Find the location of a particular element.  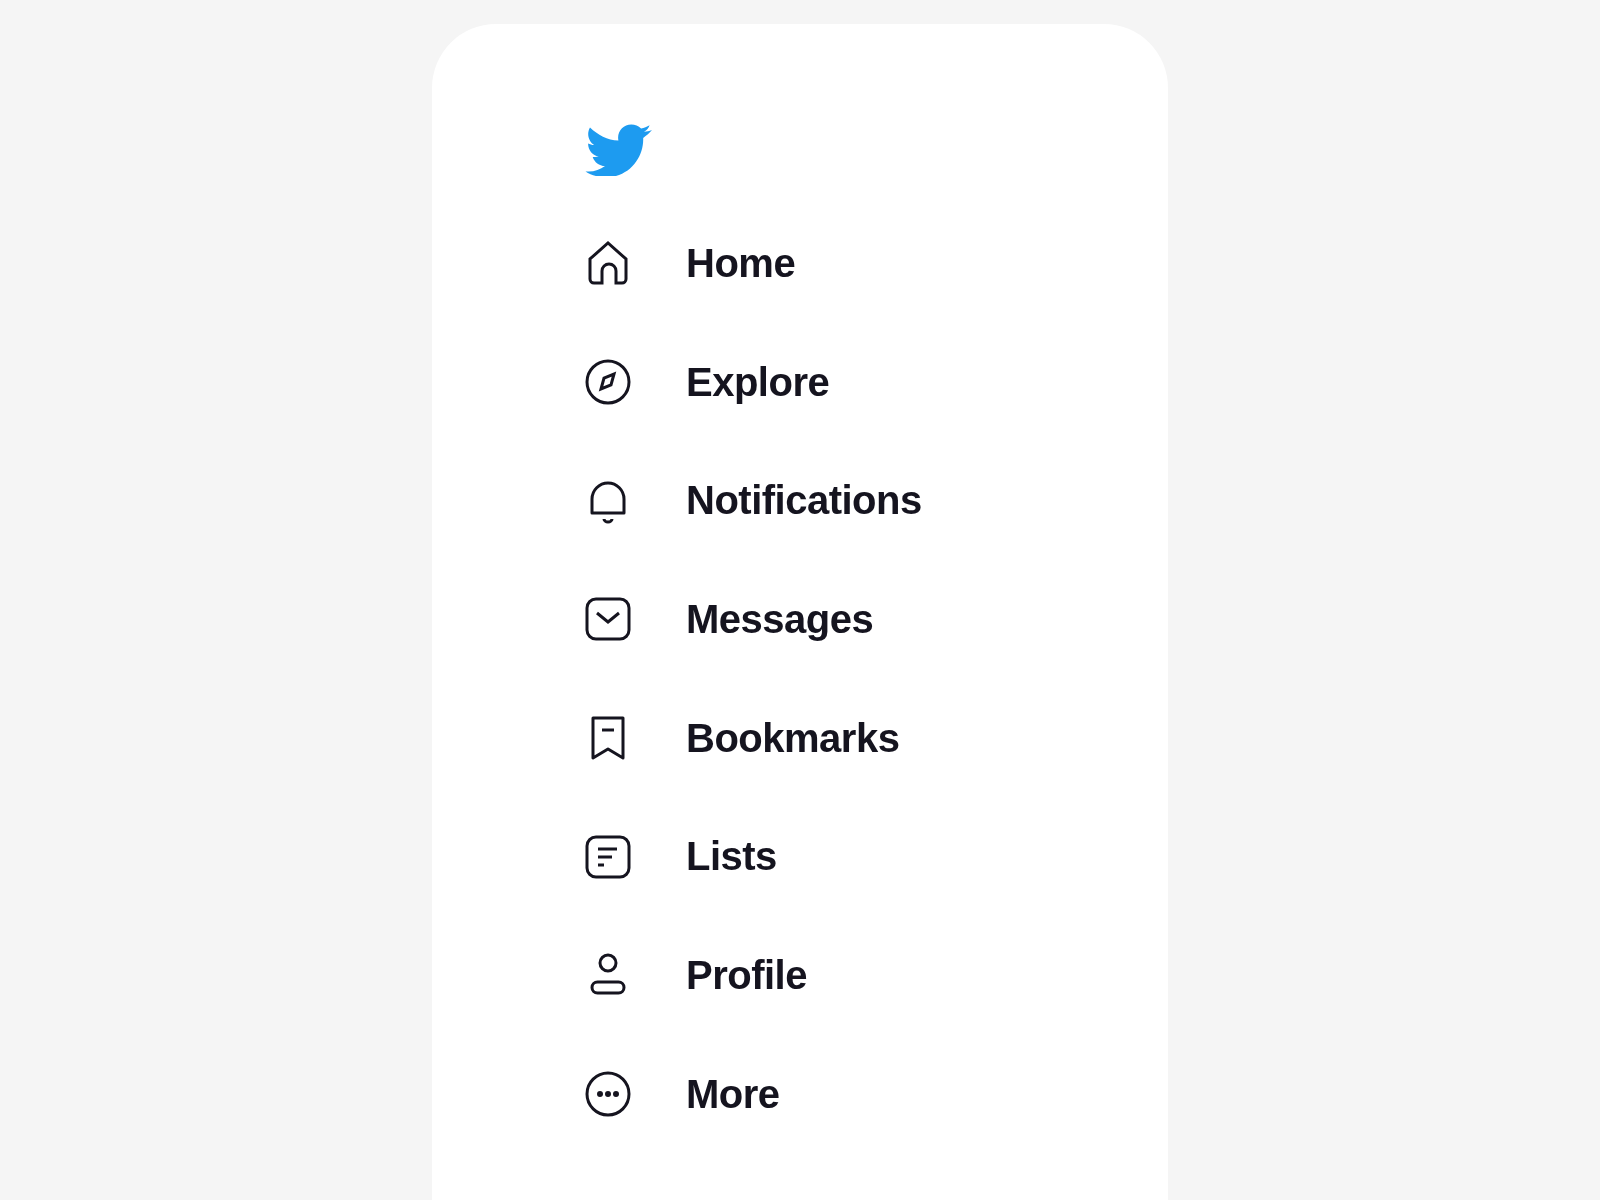

nav-item: Bookmarks is located at coordinates (742, 738).